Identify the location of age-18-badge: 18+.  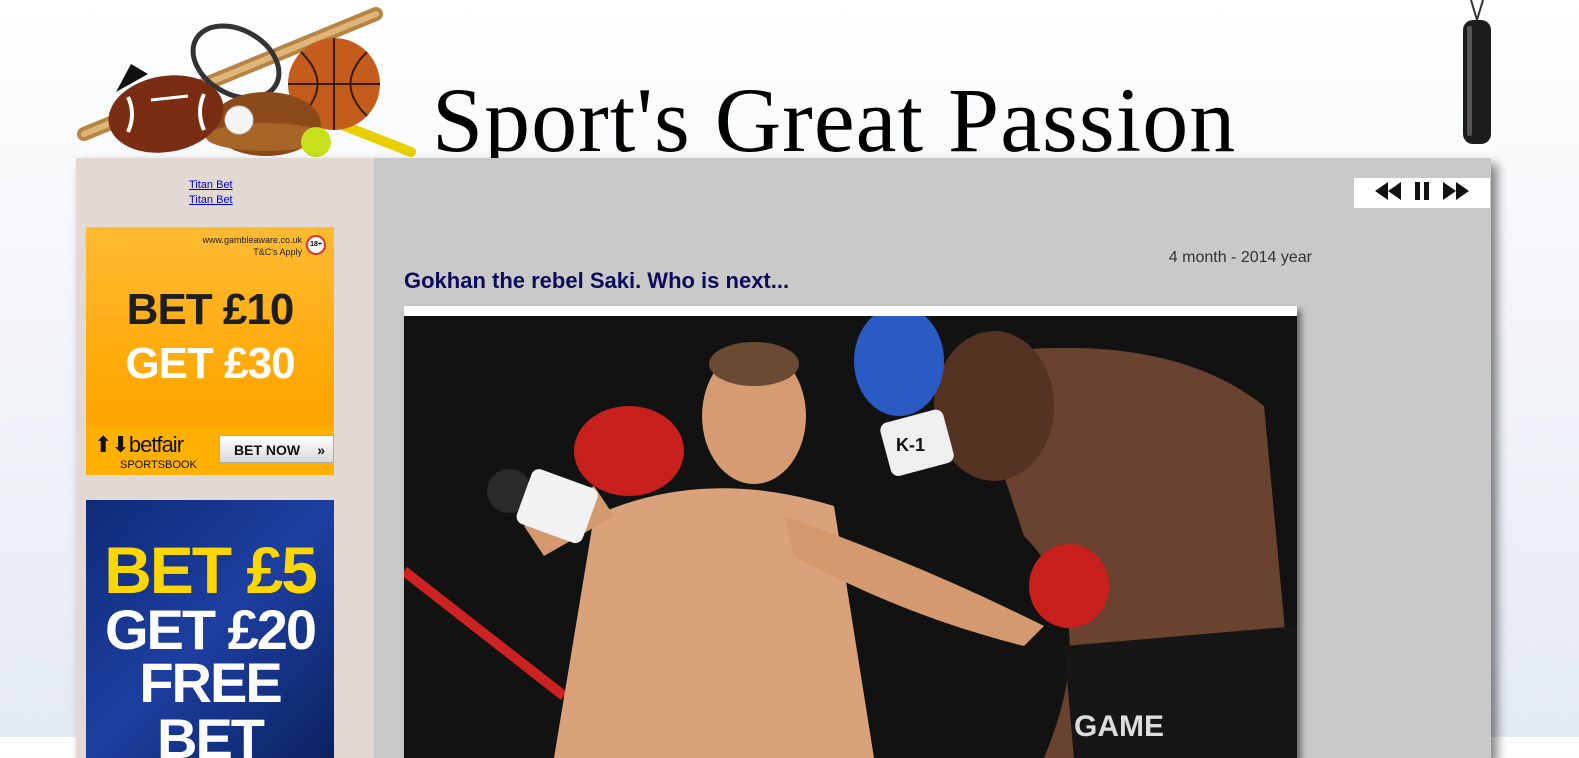
(316, 245).